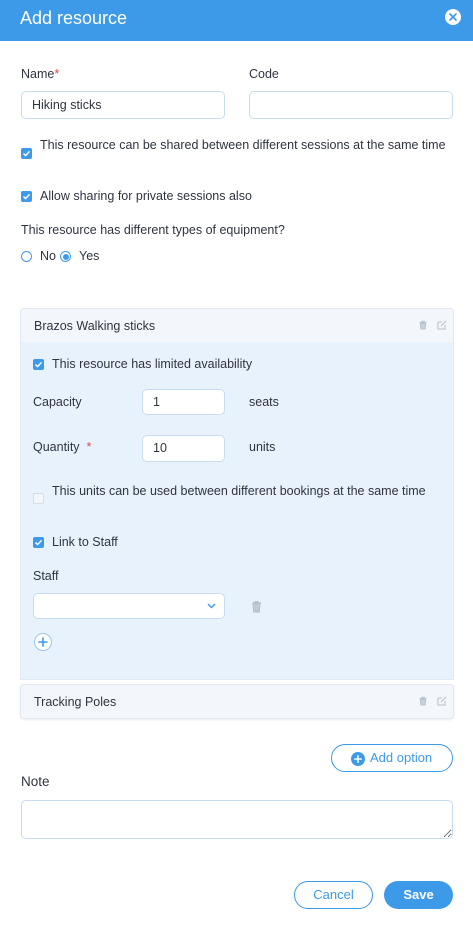  What do you see at coordinates (236, 20) in the screenshot?
I see `dialog-header: Add resource` at bounding box center [236, 20].